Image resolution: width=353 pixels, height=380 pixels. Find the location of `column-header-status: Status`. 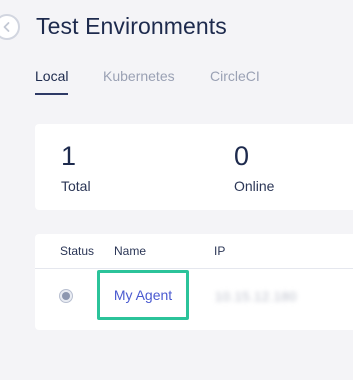

column-header-status: Status is located at coordinates (77, 251).